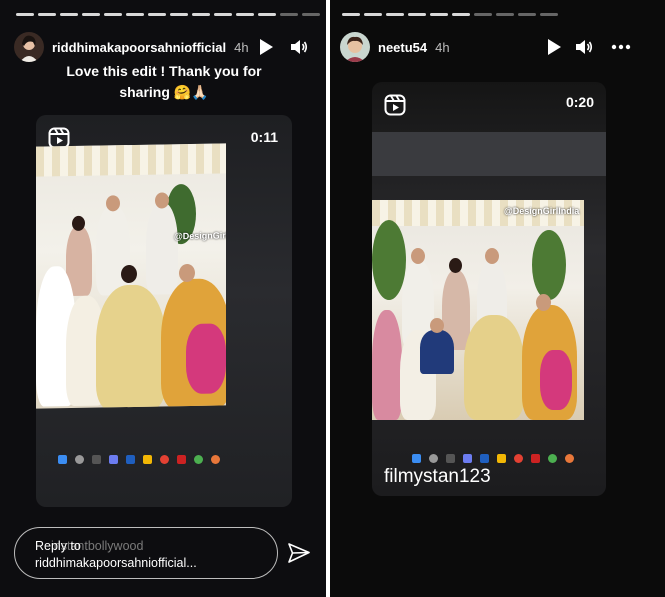 Image resolution: width=665 pixels, height=597 pixels. What do you see at coordinates (58, 546) in the screenshot?
I see `reply-prefix: Reply to` at bounding box center [58, 546].